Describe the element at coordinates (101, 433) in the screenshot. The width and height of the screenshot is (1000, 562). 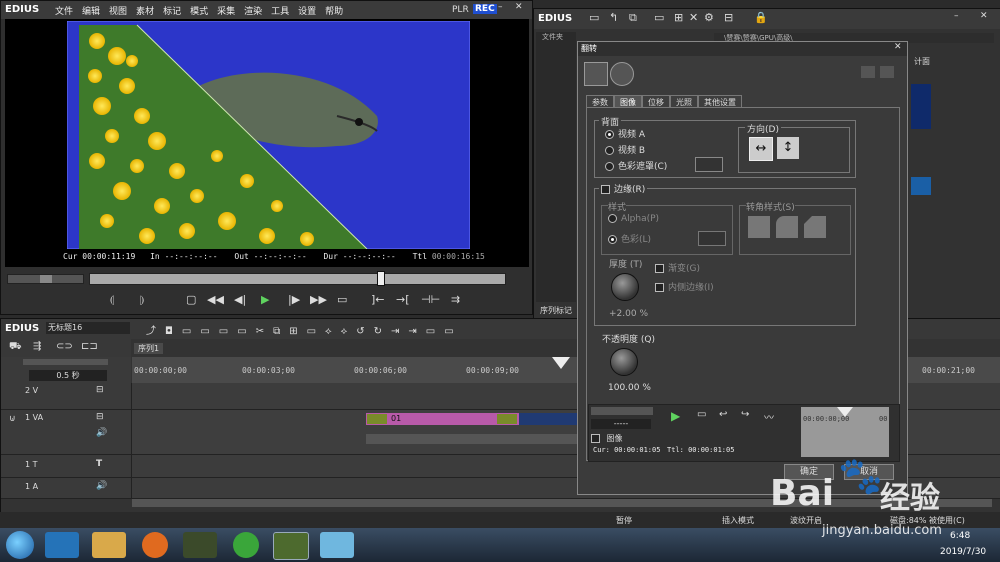
I see `track-1va-audio-icon: 🔊` at that location.